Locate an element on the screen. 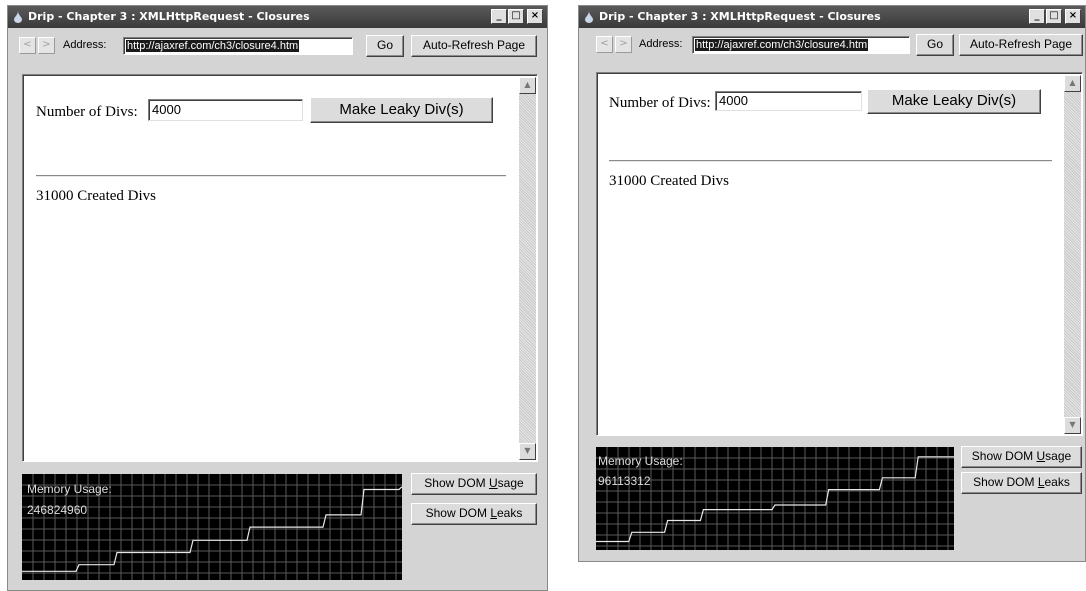  memory-usage-value: 246824960 is located at coordinates (57, 510).